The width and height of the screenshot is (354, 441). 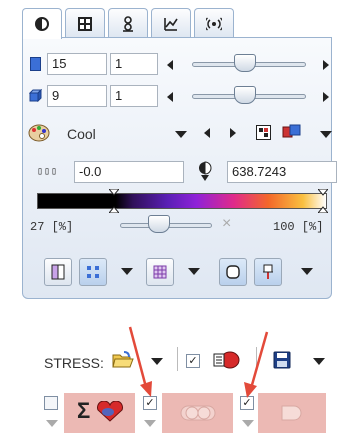 What do you see at coordinates (198, 413) in the screenshot?
I see `toggle-pill-icon` at bounding box center [198, 413].